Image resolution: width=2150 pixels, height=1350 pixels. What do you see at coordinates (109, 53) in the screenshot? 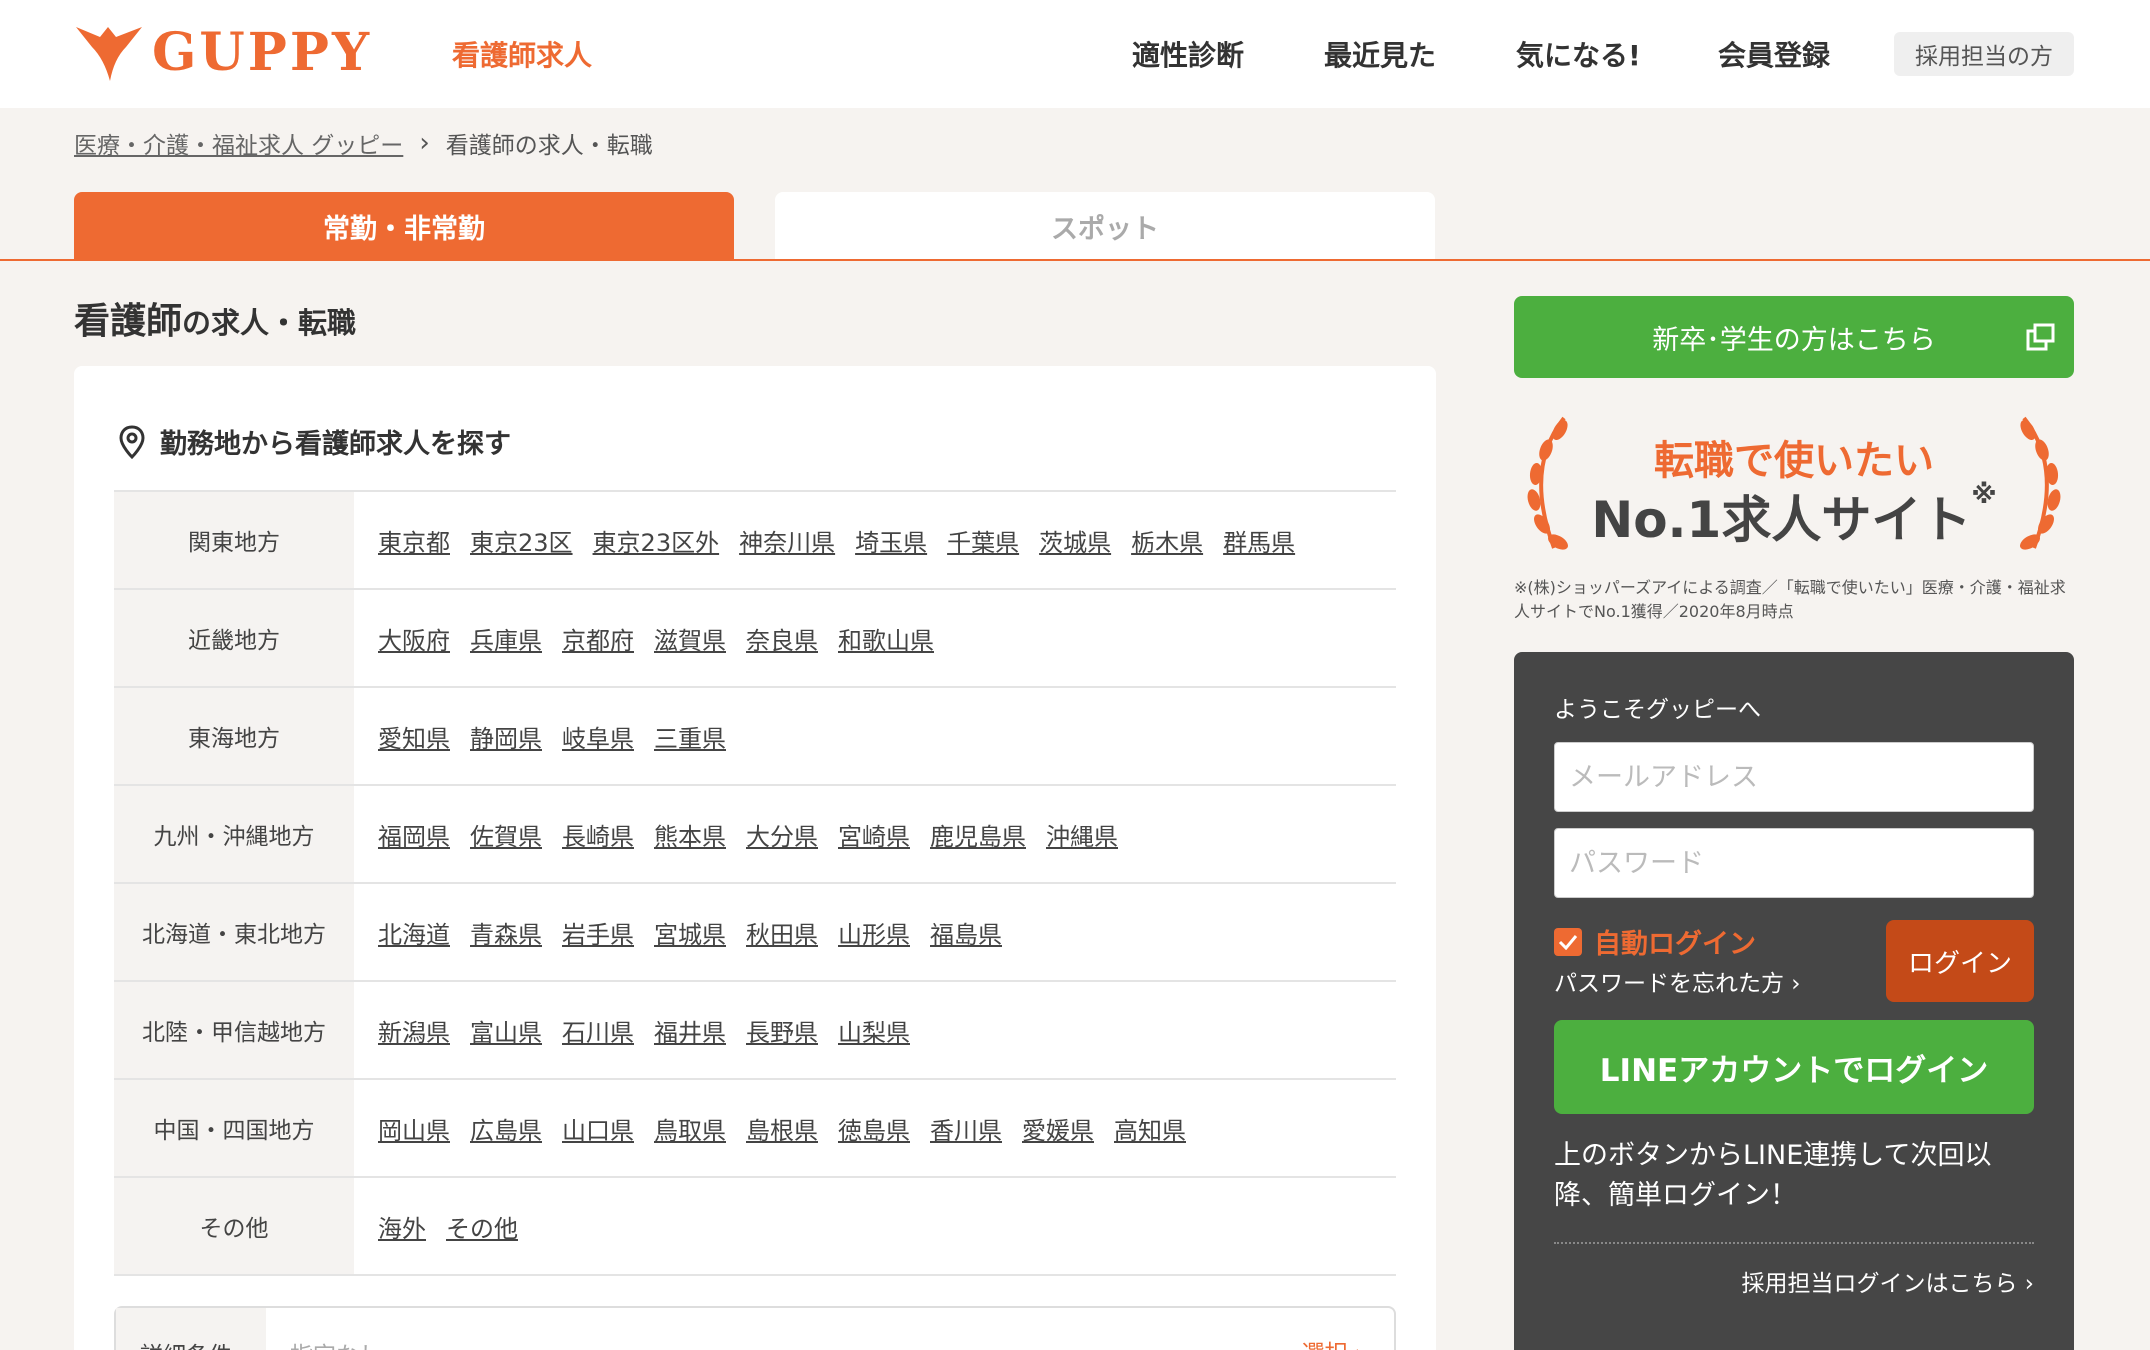
I see `guppy-logo-icon` at bounding box center [109, 53].